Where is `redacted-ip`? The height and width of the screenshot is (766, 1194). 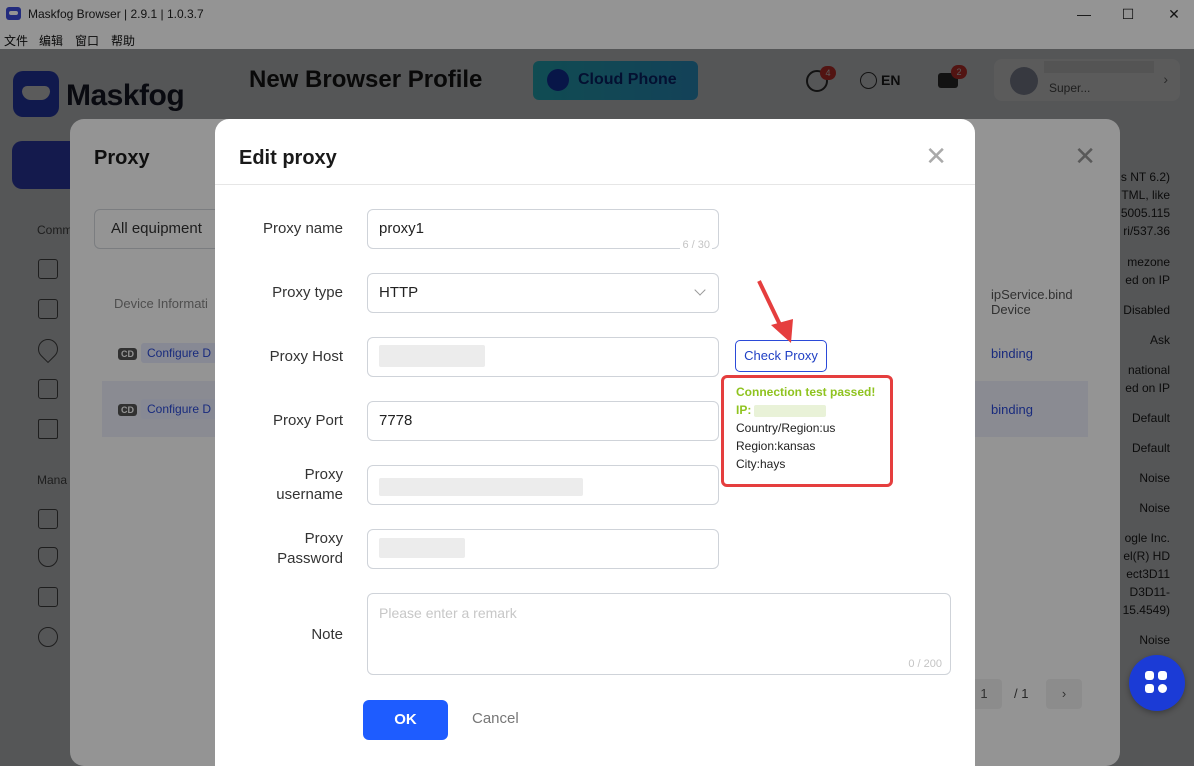
redacted-ip is located at coordinates (790, 411).